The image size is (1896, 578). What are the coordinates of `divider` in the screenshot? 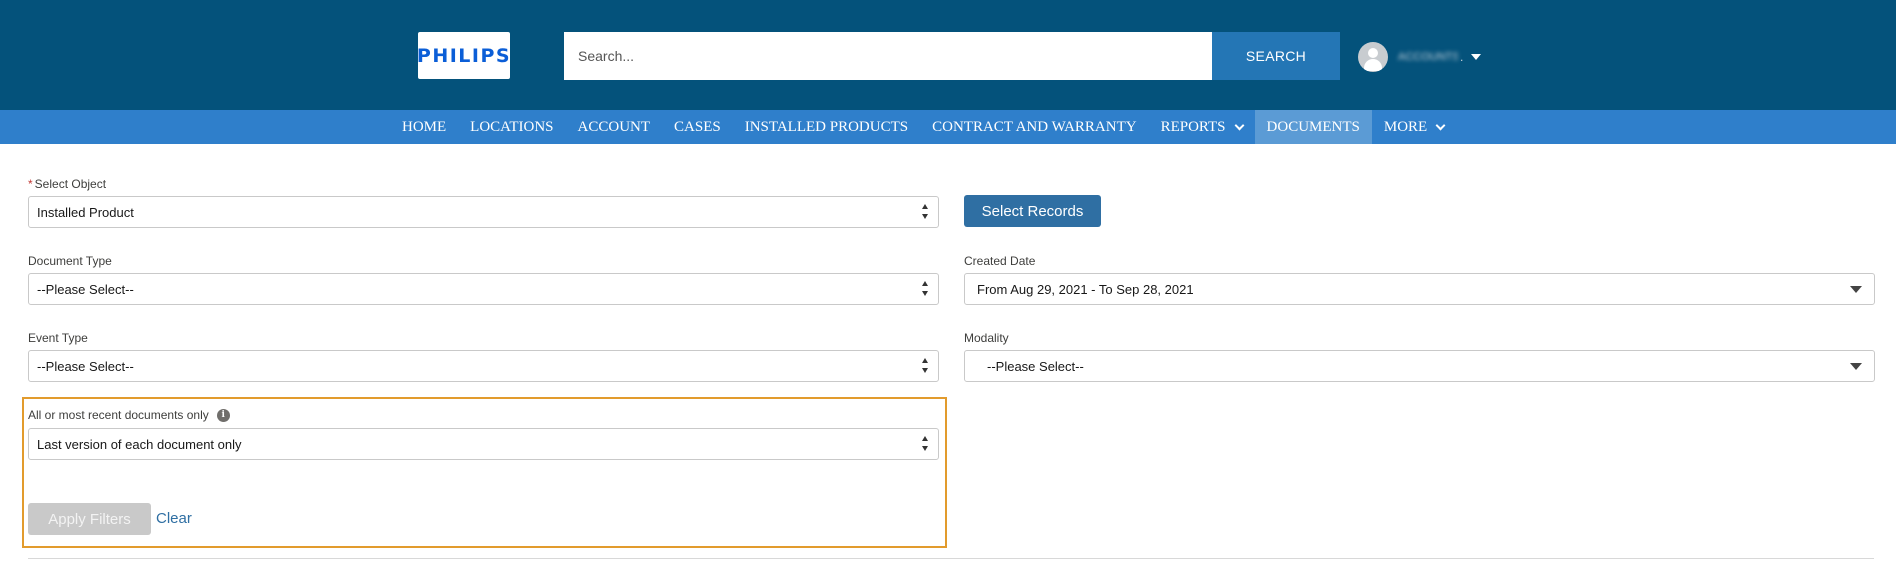 It's located at (951, 558).